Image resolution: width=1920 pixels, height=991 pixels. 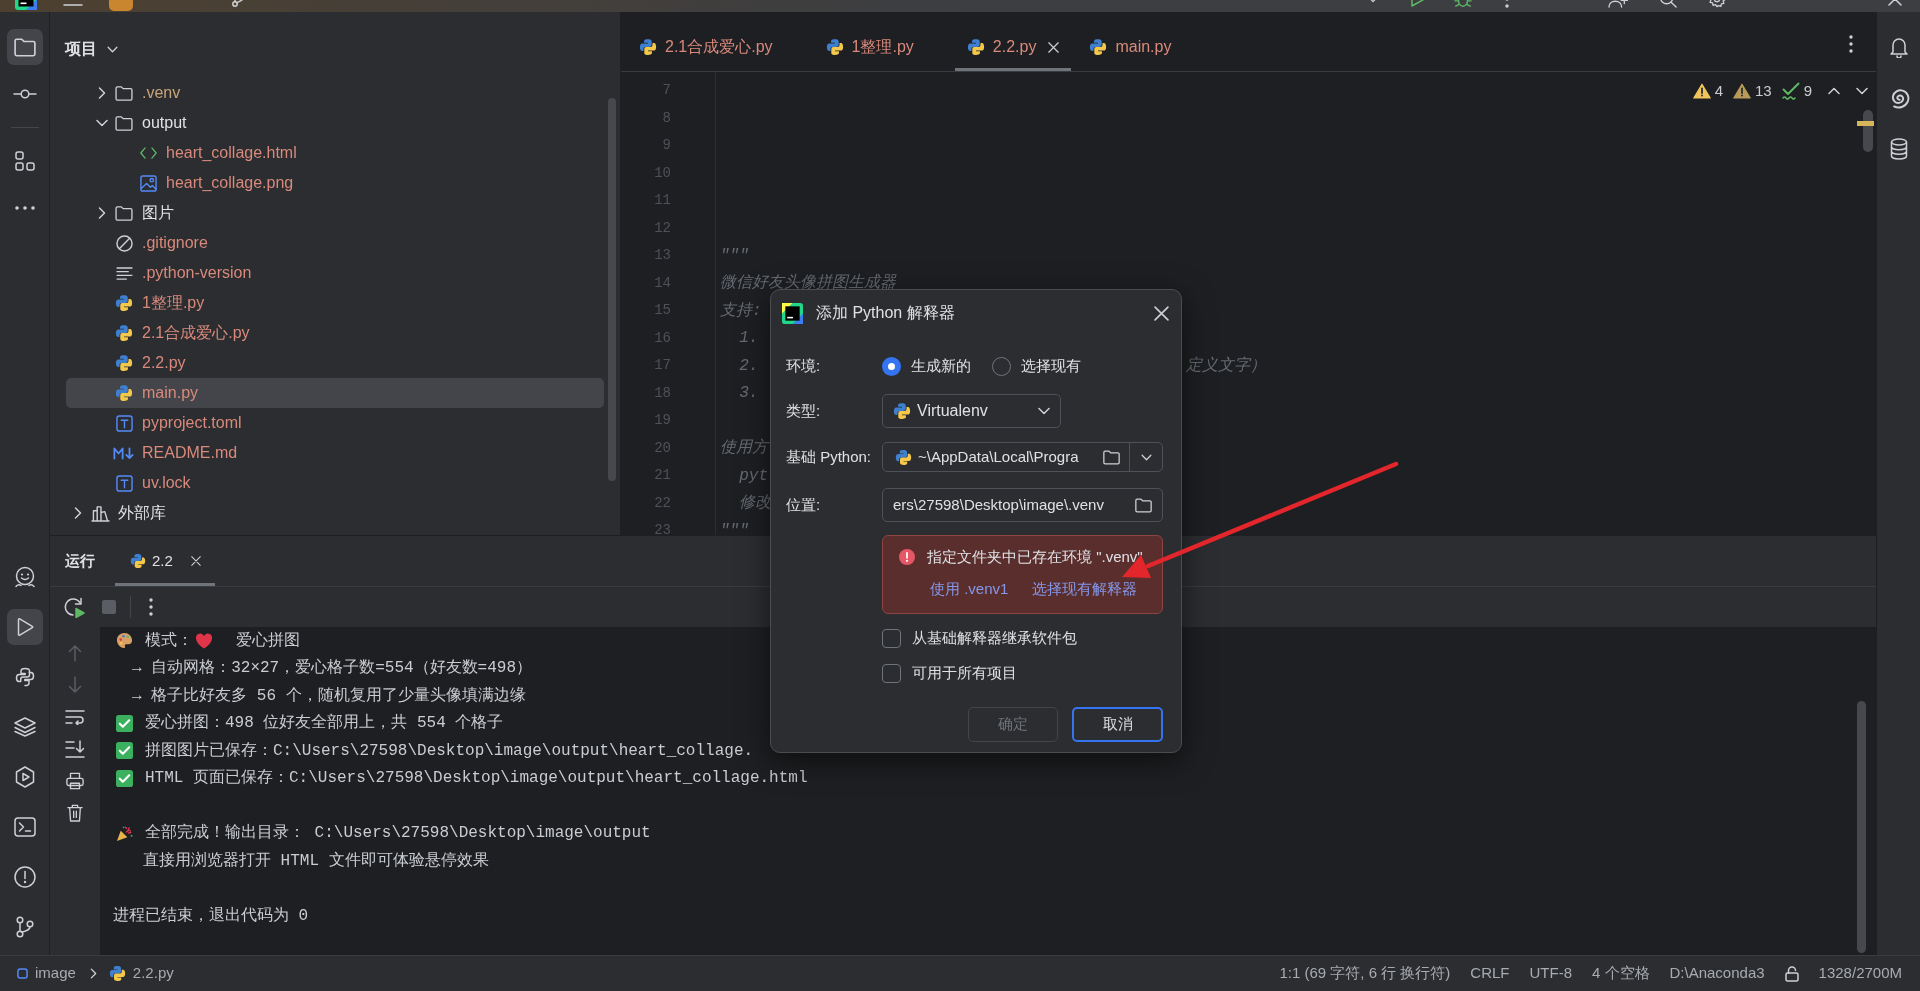 What do you see at coordinates (804, 410) in the screenshot?
I see `field-label: 类型:` at bounding box center [804, 410].